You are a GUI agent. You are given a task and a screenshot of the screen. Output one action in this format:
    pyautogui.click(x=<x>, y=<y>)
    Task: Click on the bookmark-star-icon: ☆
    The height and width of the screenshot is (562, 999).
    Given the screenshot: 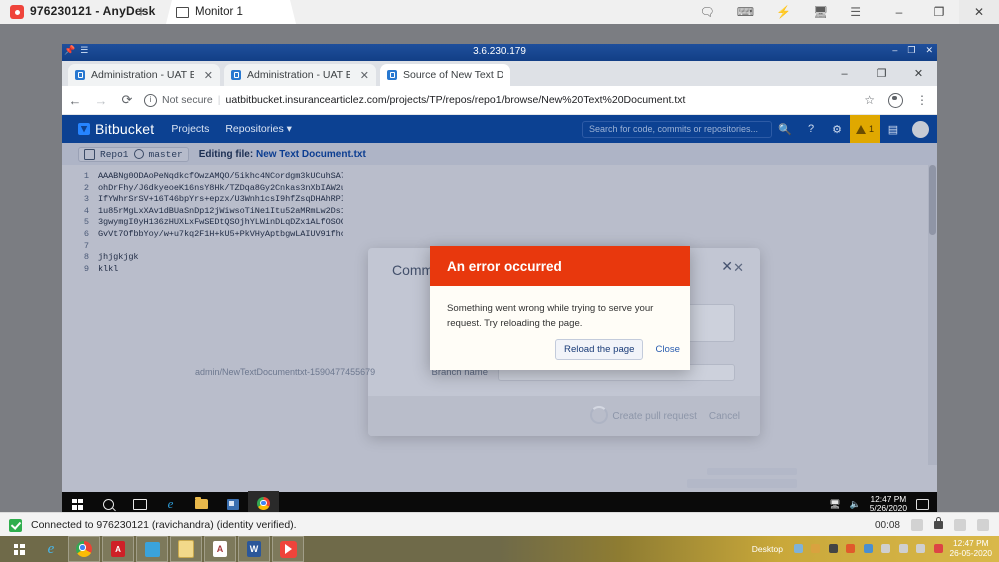 What is the action you would take?
    pyautogui.click(x=869, y=100)
    